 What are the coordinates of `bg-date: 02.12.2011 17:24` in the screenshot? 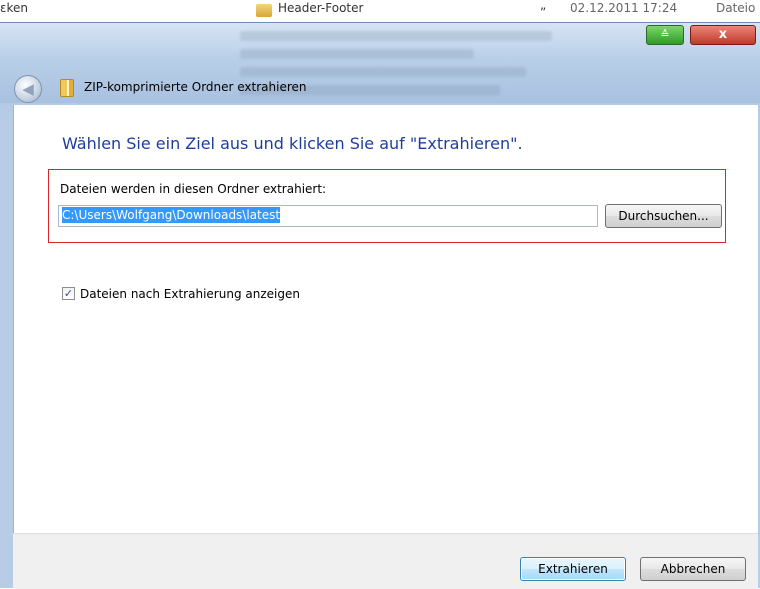 It's located at (624, 8).